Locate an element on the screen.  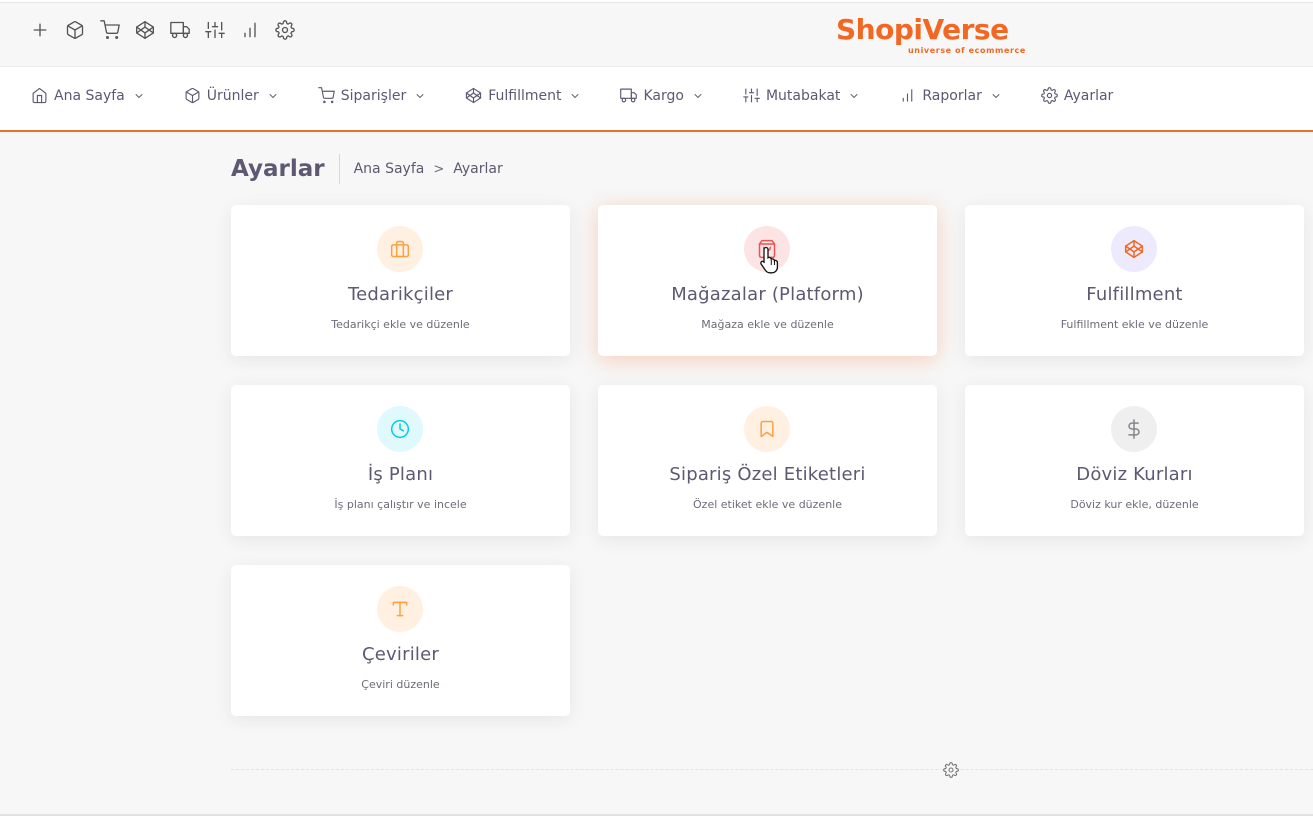
shopping-bag-icon is located at coordinates (767, 249).